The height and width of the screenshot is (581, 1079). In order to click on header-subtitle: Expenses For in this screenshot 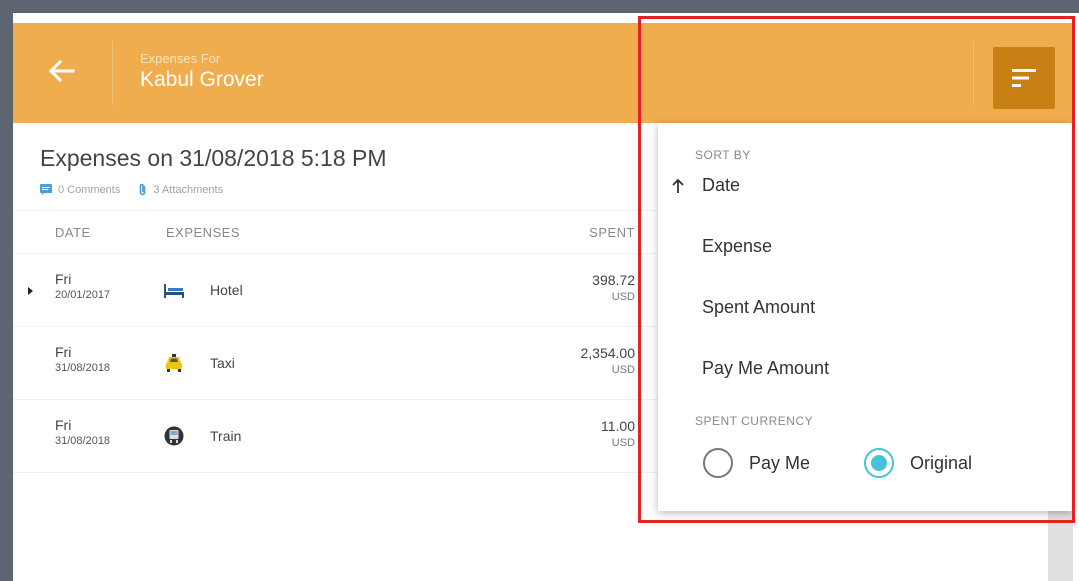, I will do `click(180, 58)`.